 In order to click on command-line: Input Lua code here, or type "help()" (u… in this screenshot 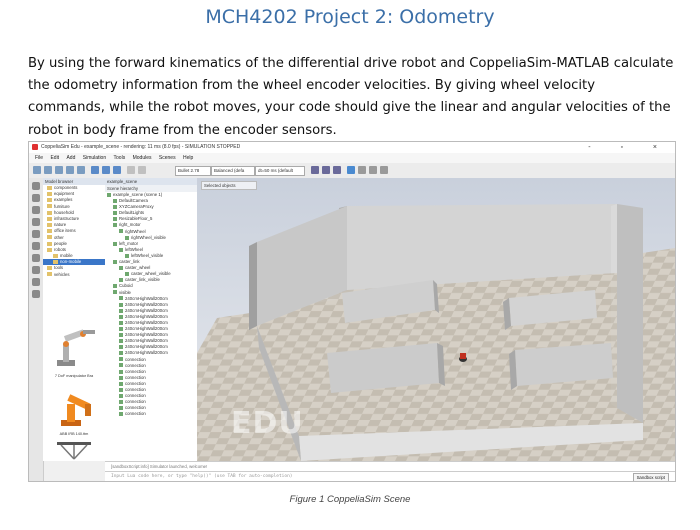, I will do `click(390, 476)`.